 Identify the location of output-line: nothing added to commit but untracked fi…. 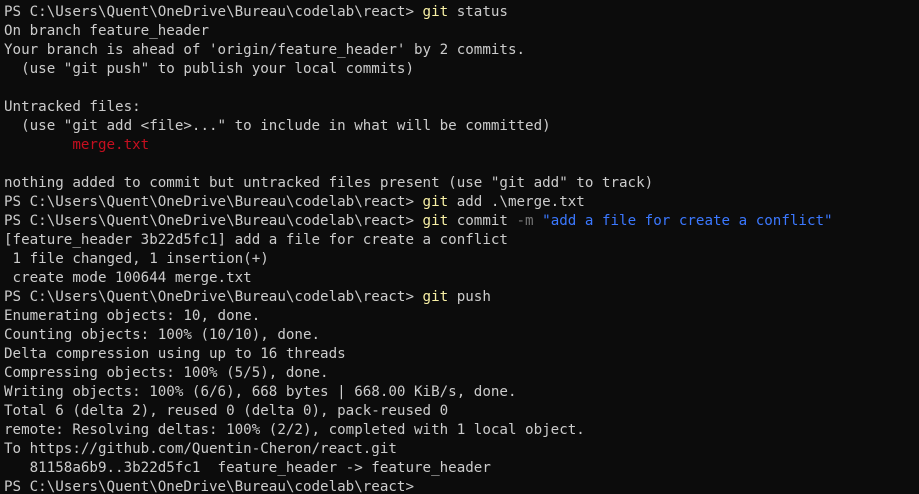
(329, 183).